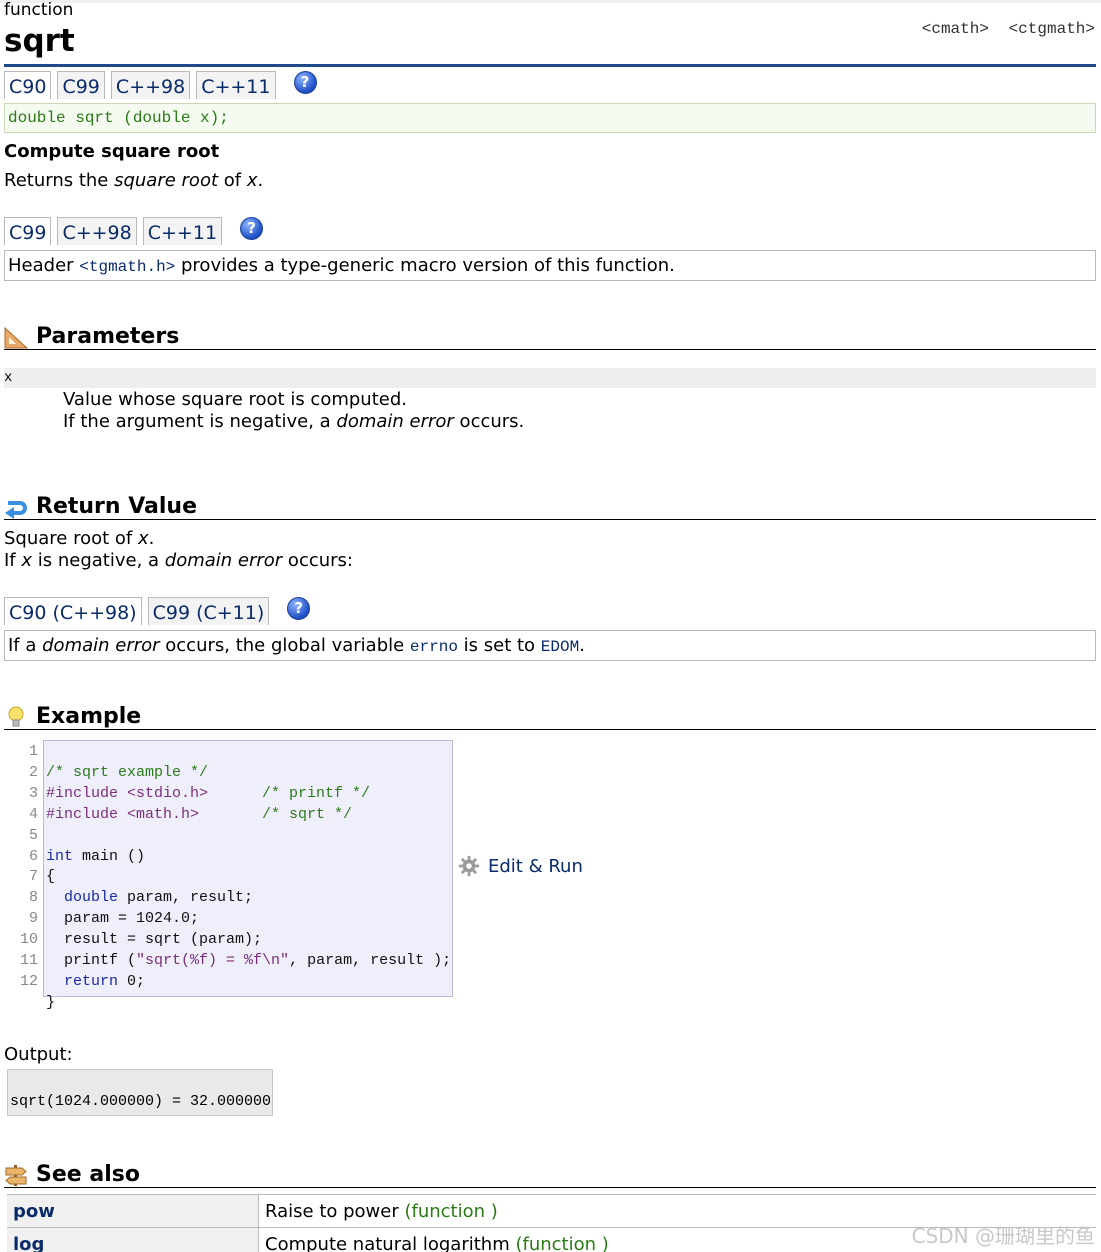  Describe the element at coordinates (51, 877) in the screenshot. I see `code-text: {` at that location.